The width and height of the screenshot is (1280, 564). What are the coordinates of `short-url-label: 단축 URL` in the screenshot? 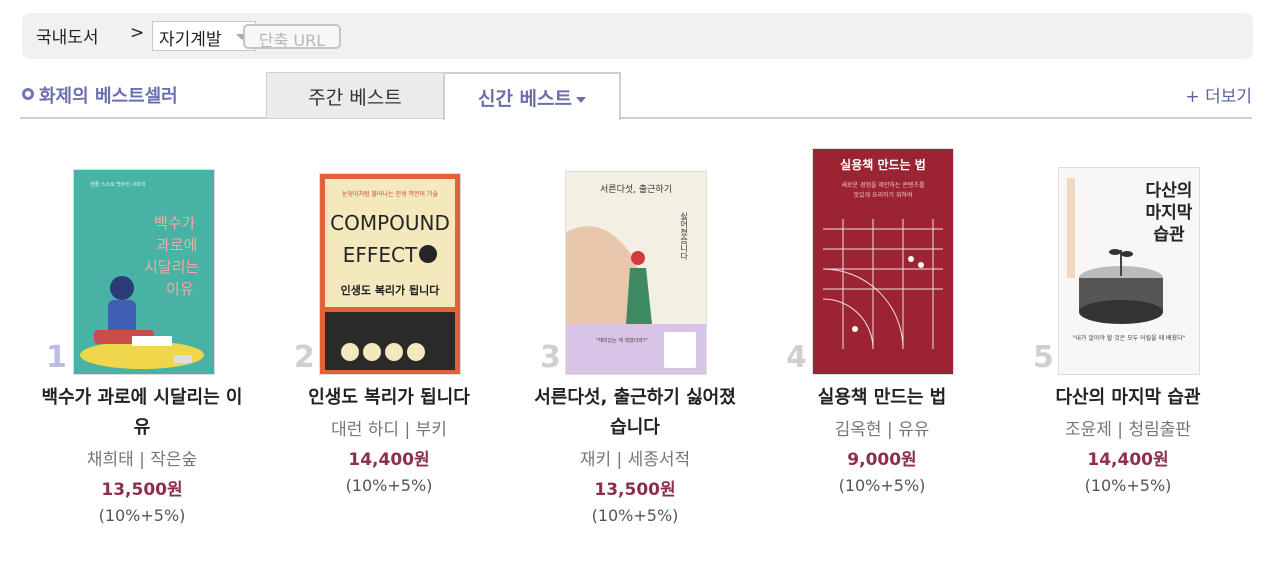 It's located at (292, 40).